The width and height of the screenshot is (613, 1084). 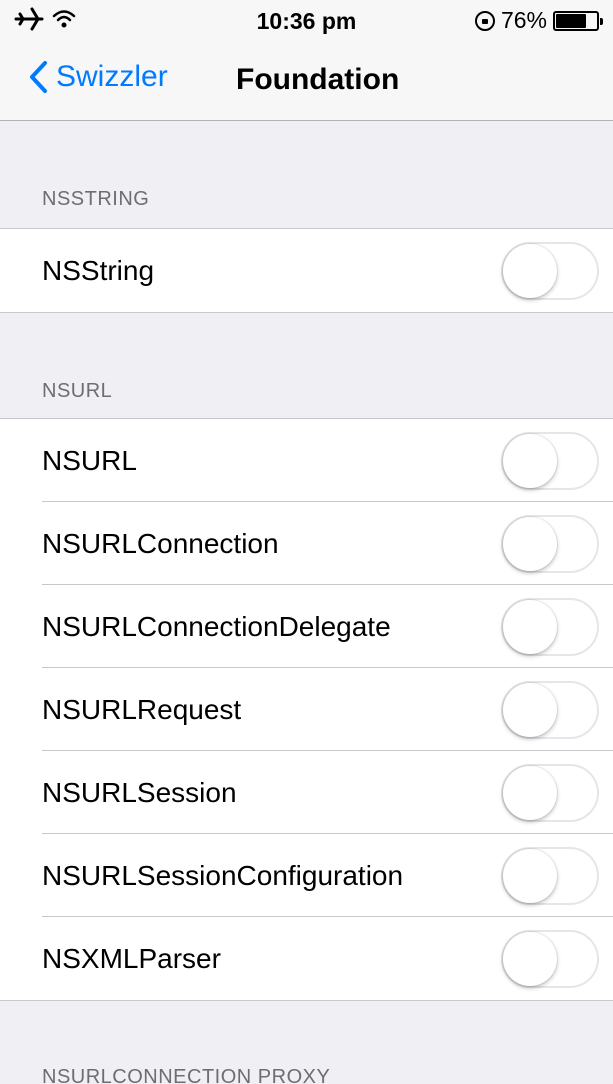 What do you see at coordinates (139, 792) in the screenshot?
I see `item-label: NSURLSession` at bounding box center [139, 792].